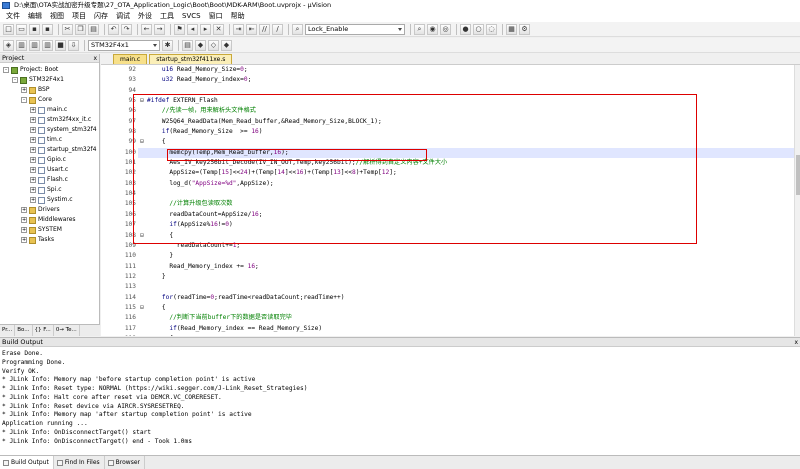  What do you see at coordinates (450, 308) in the screenshot?
I see `code-line: 115 ⊟ {` at bounding box center [450, 308].